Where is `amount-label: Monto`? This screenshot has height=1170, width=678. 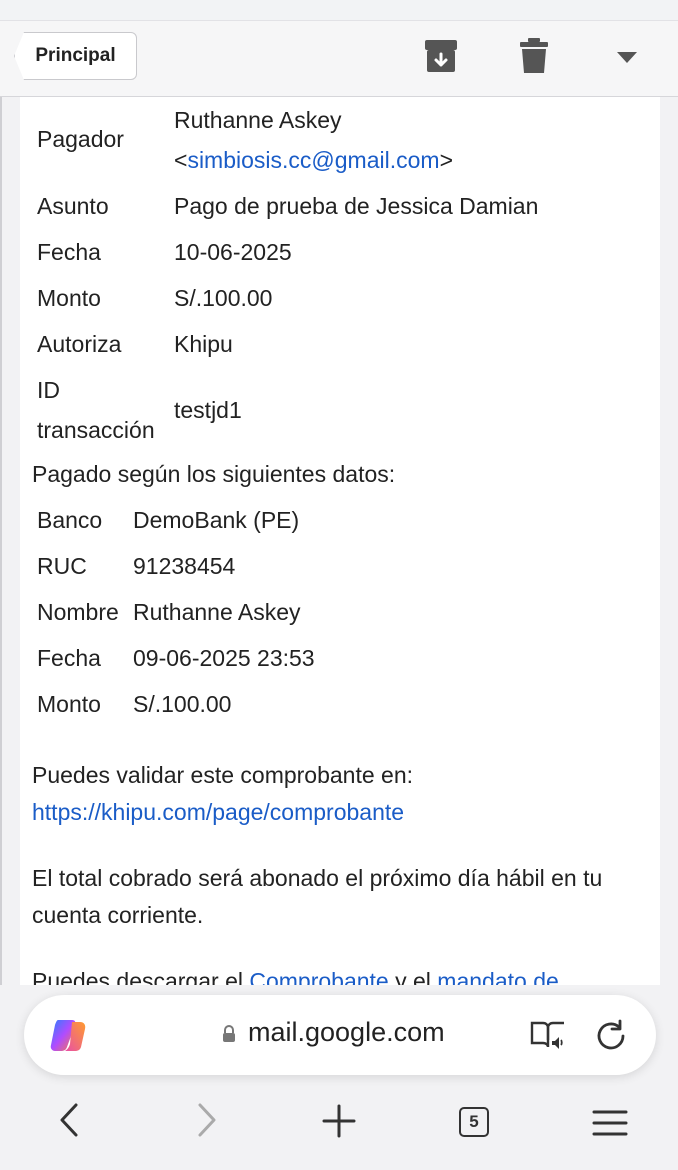
amount-label: Monto is located at coordinates (69, 298).